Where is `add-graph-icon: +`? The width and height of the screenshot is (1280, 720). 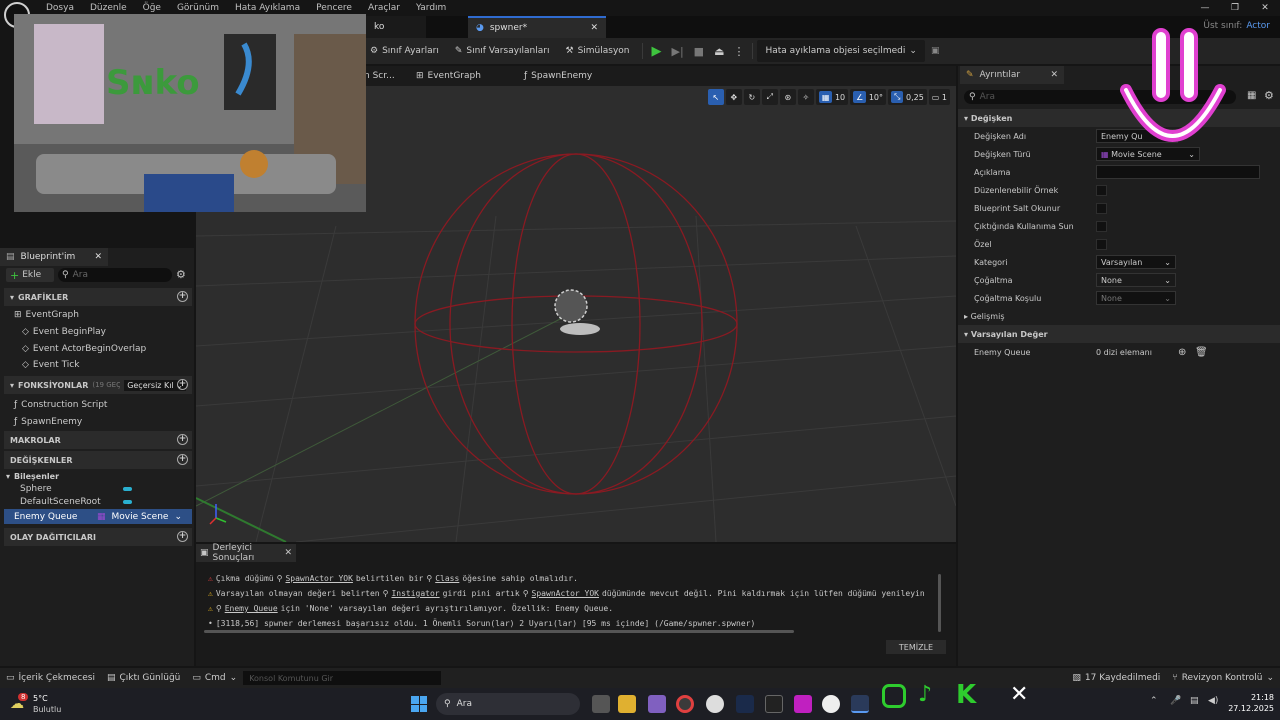
add-graph-icon: + is located at coordinates (182, 296).